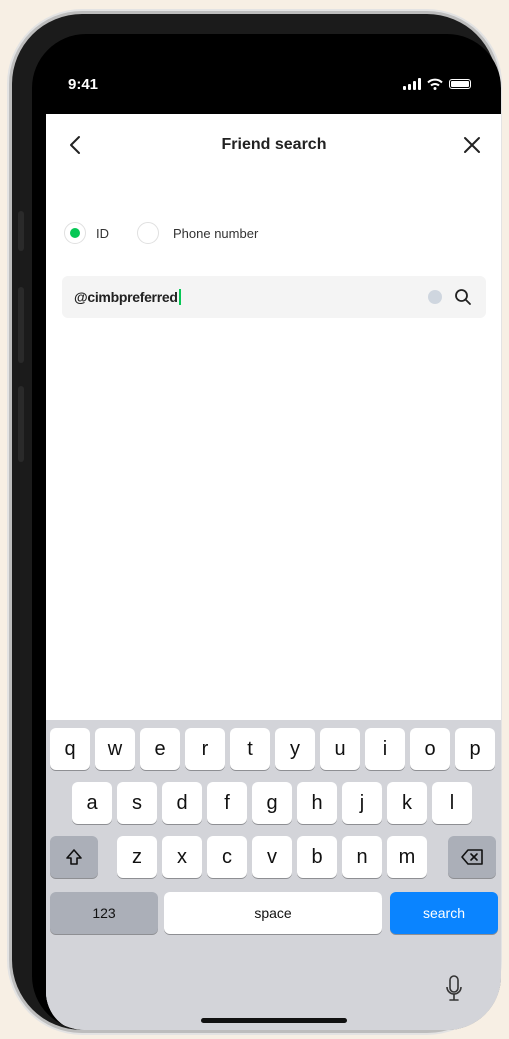 This screenshot has height=1039, width=509. Describe the element at coordinates (21, 325) in the screenshot. I see `volume-up-button` at that location.